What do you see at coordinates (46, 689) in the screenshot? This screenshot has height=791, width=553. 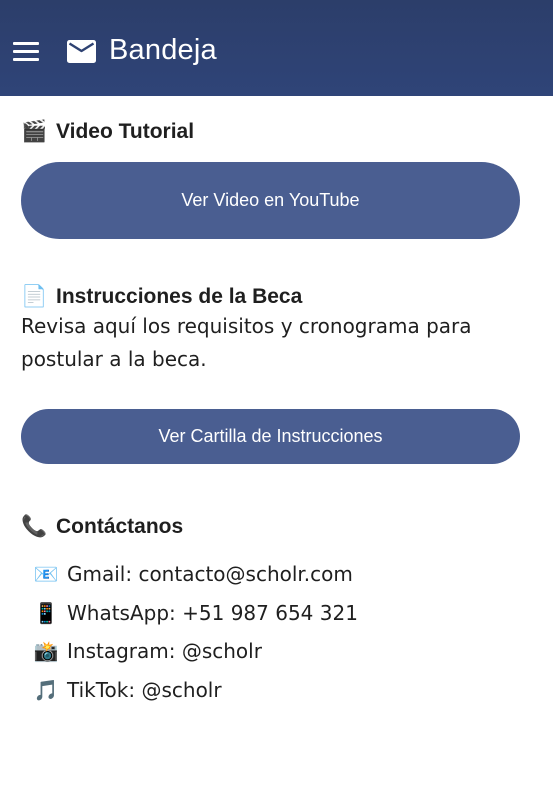 I see `music-note-icon: 🎵` at bounding box center [46, 689].